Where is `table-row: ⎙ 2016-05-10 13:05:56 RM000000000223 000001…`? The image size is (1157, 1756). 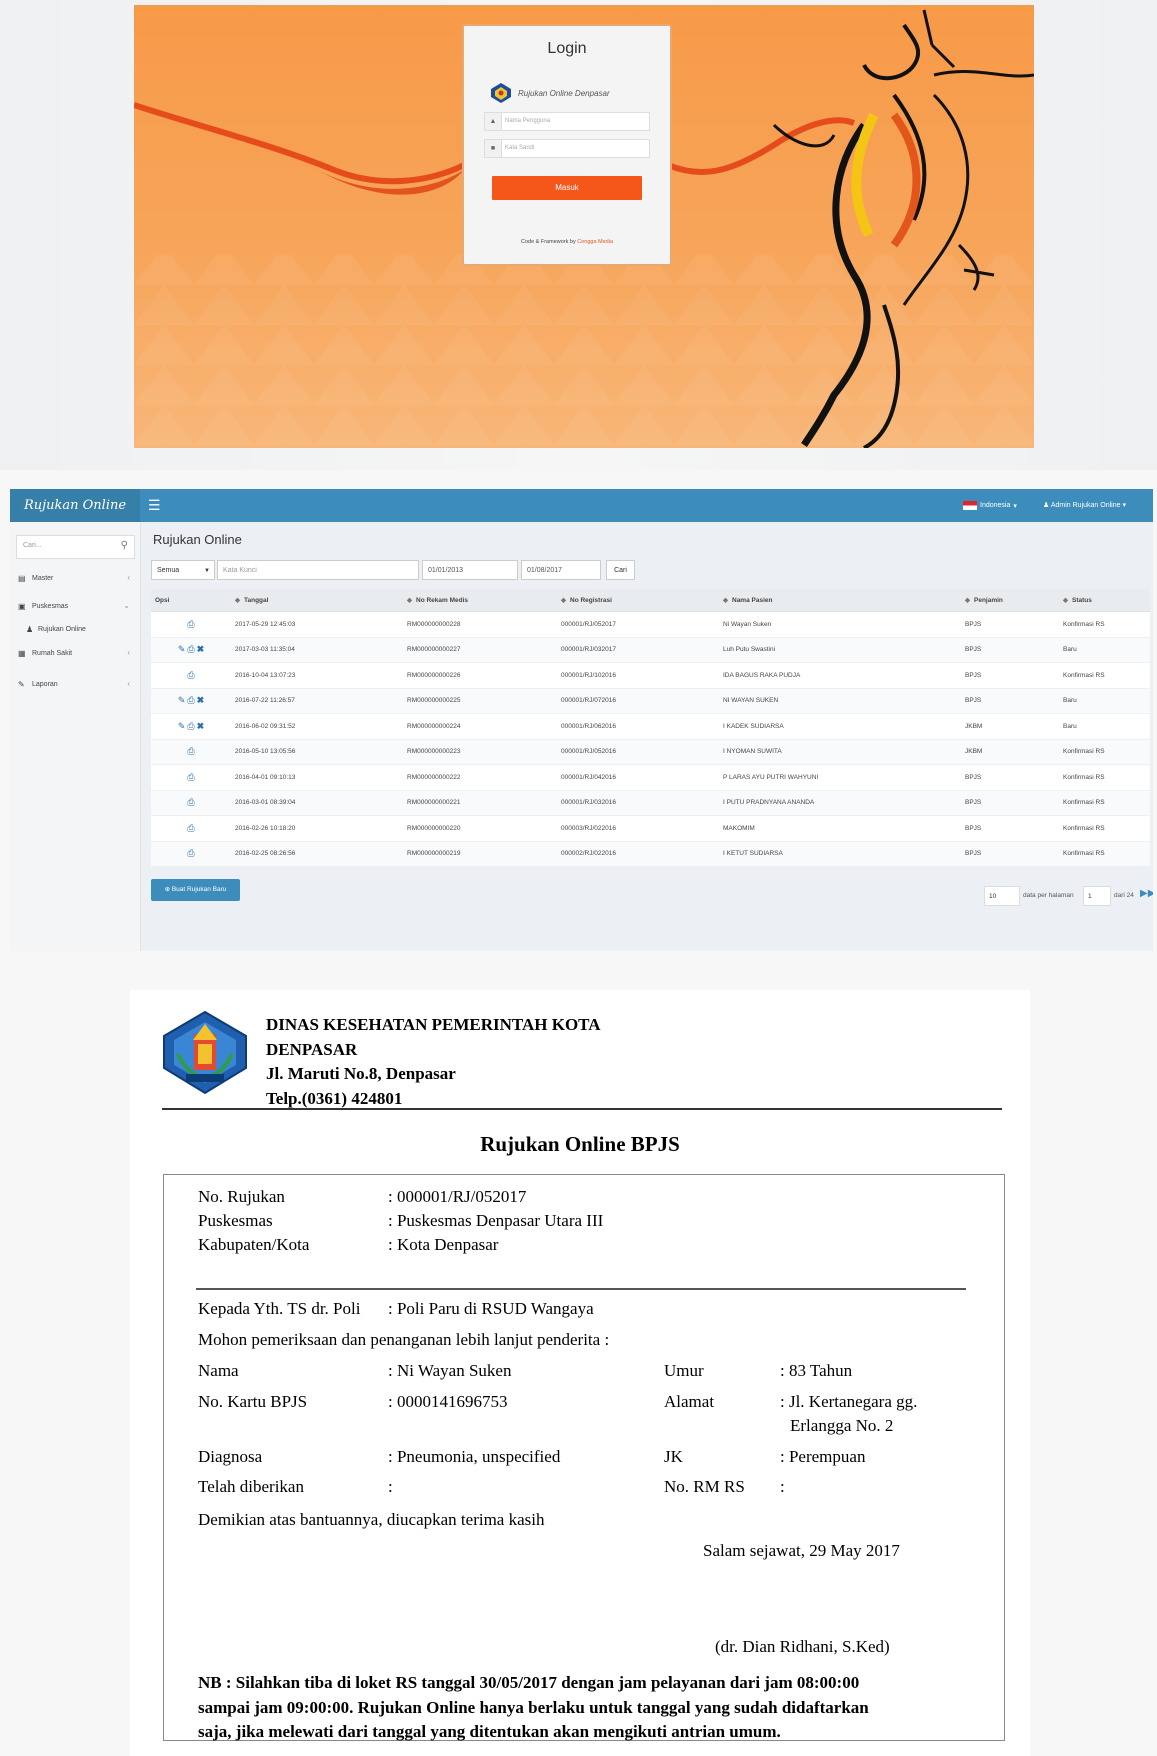 table-row: ⎙ 2016-05-10 13:05:56 RM000000000223 000001… is located at coordinates (650, 752).